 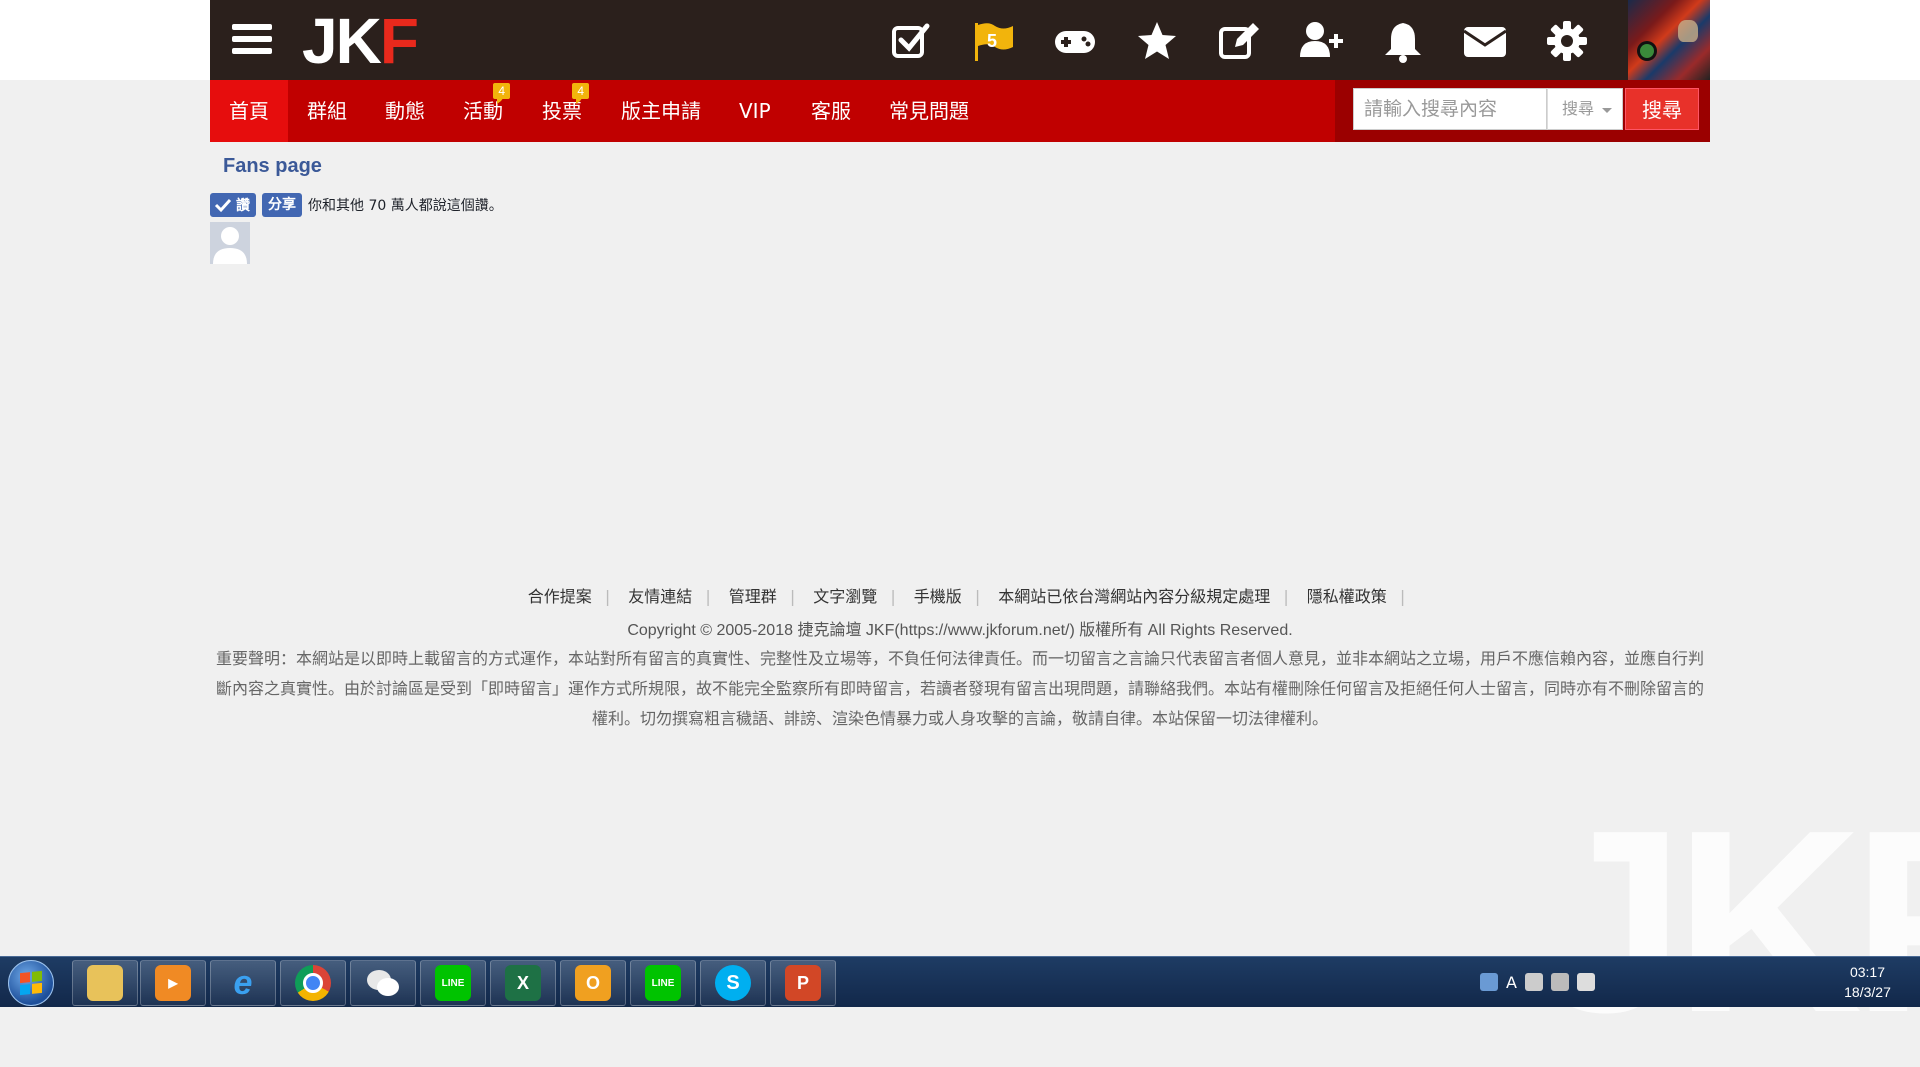 I want to click on outlook-icon: O, so click(x=593, y=983).